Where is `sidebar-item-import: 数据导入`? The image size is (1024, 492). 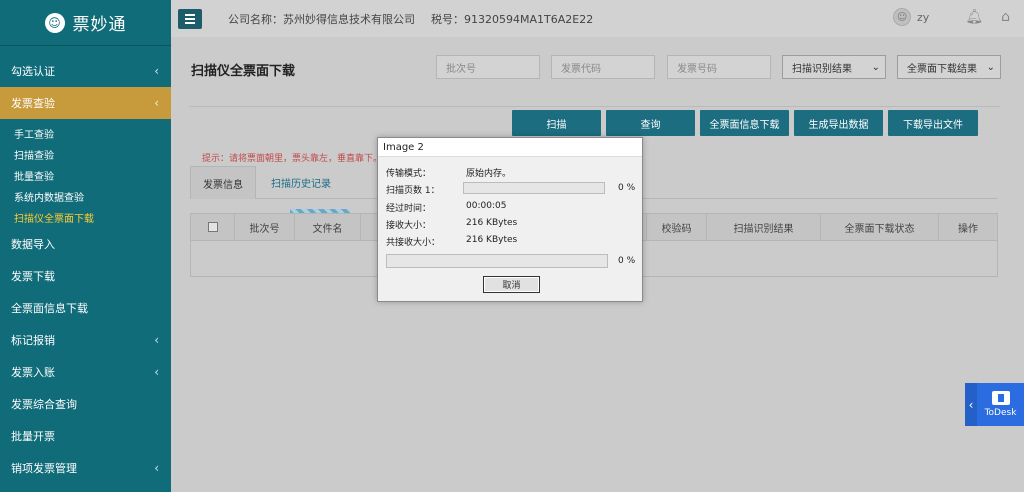 sidebar-item-import: 数据导入 is located at coordinates (85, 244).